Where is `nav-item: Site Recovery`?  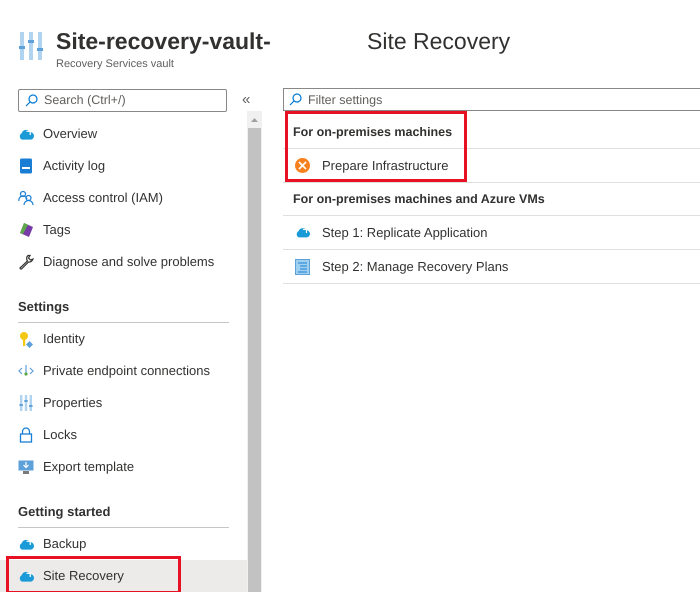 nav-item: Site Recovery is located at coordinates (123, 576).